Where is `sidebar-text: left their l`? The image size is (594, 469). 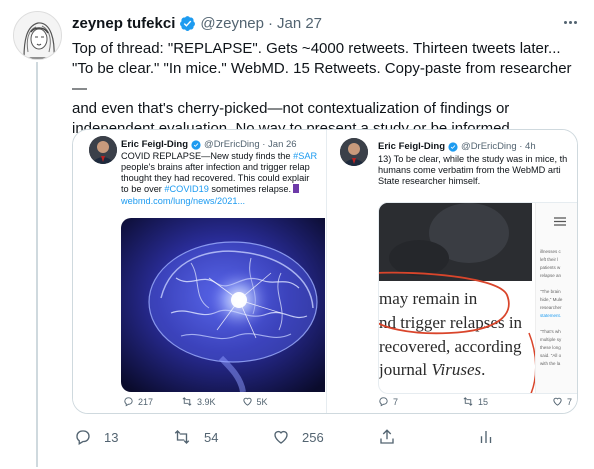 sidebar-text: left their l is located at coordinates (549, 259).